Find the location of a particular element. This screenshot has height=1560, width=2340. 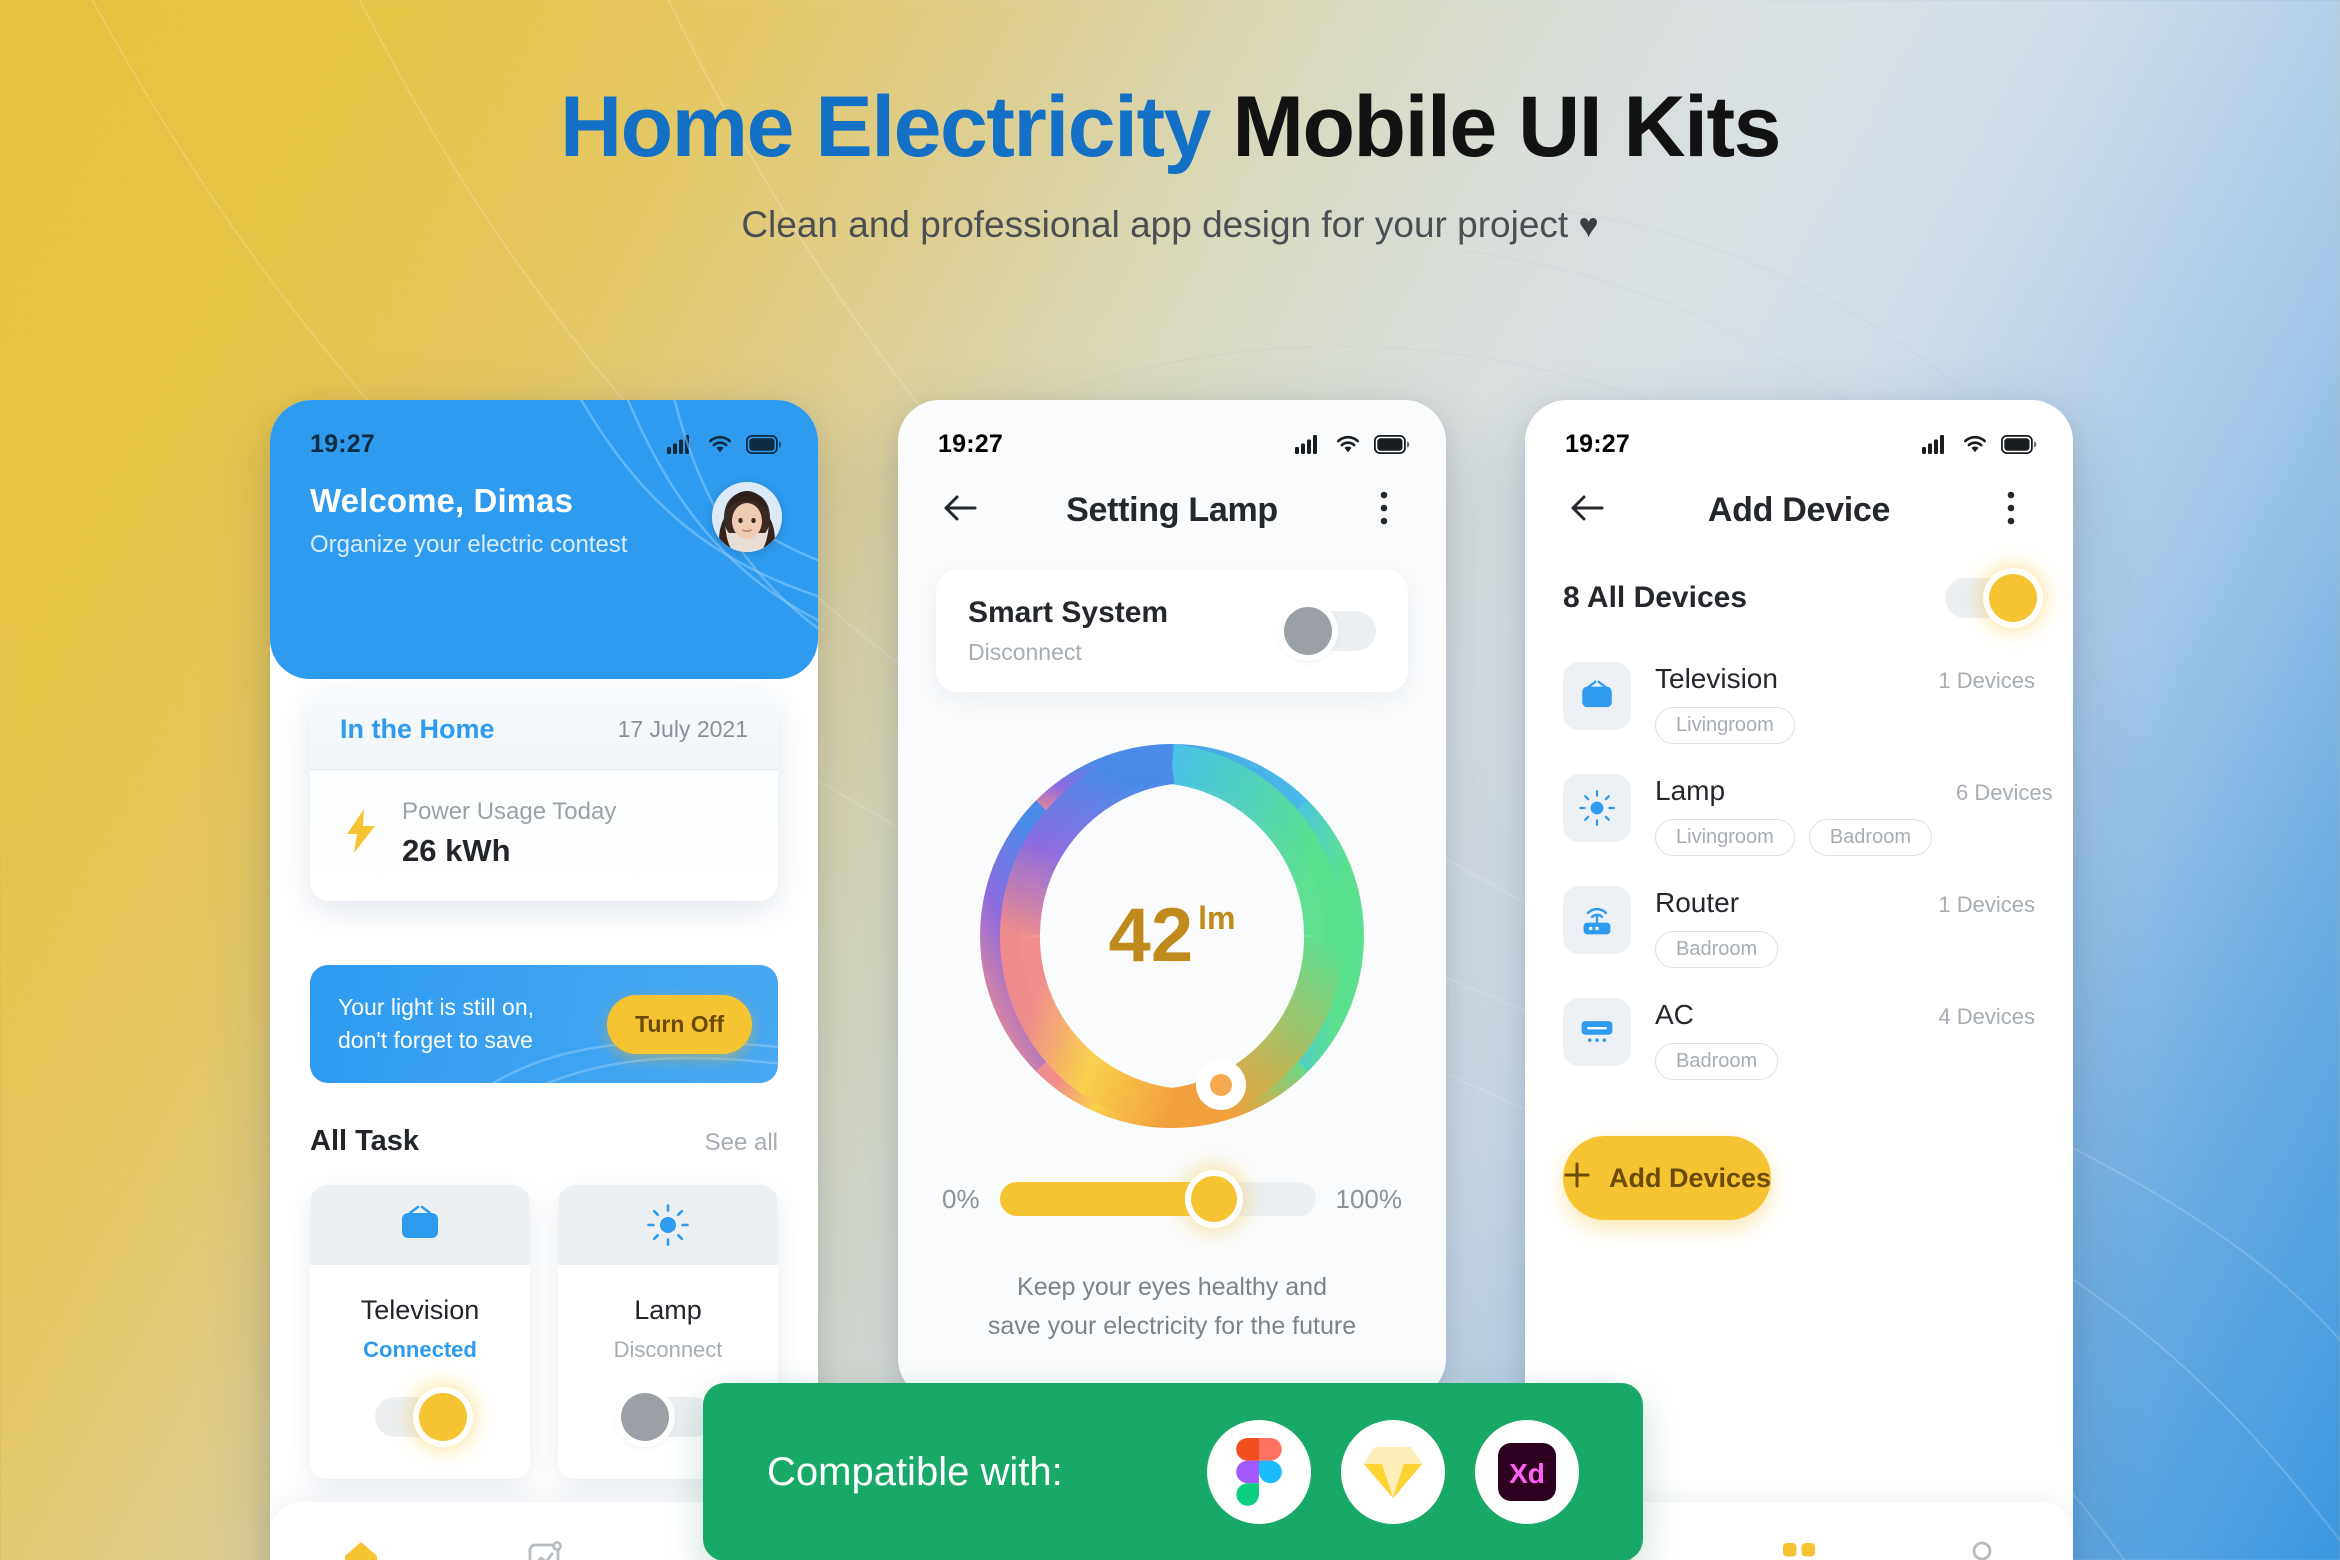

lamp-toggle is located at coordinates (667, 1417).